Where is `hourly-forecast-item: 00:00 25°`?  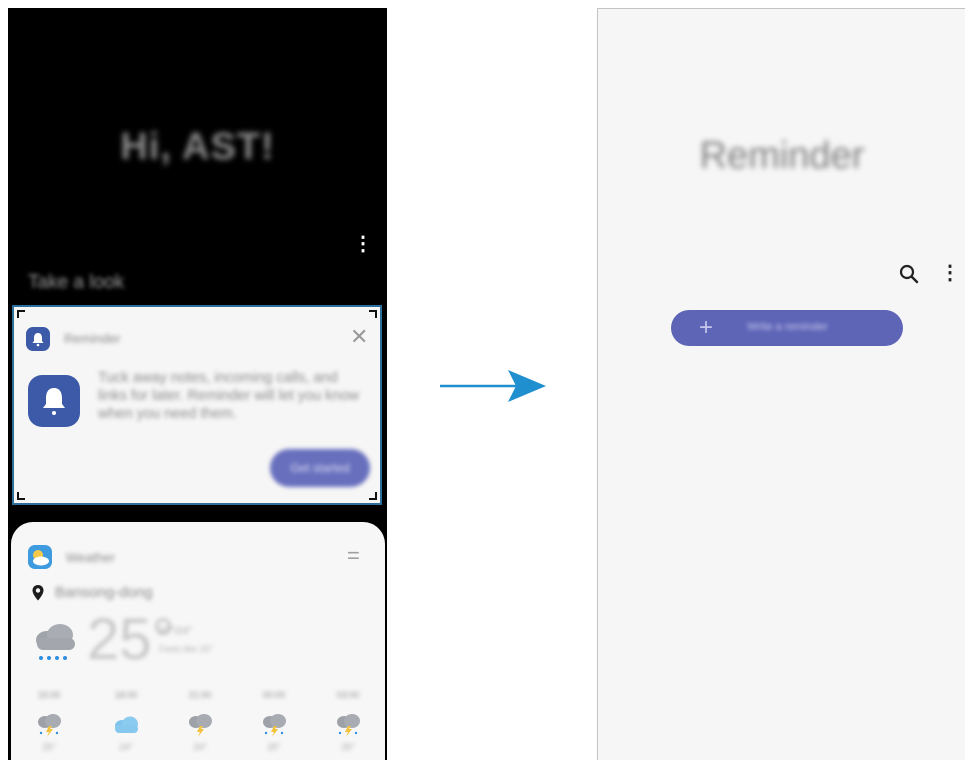
hourly-forecast-item: 00:00 25° is located at coordinates (274, 721).